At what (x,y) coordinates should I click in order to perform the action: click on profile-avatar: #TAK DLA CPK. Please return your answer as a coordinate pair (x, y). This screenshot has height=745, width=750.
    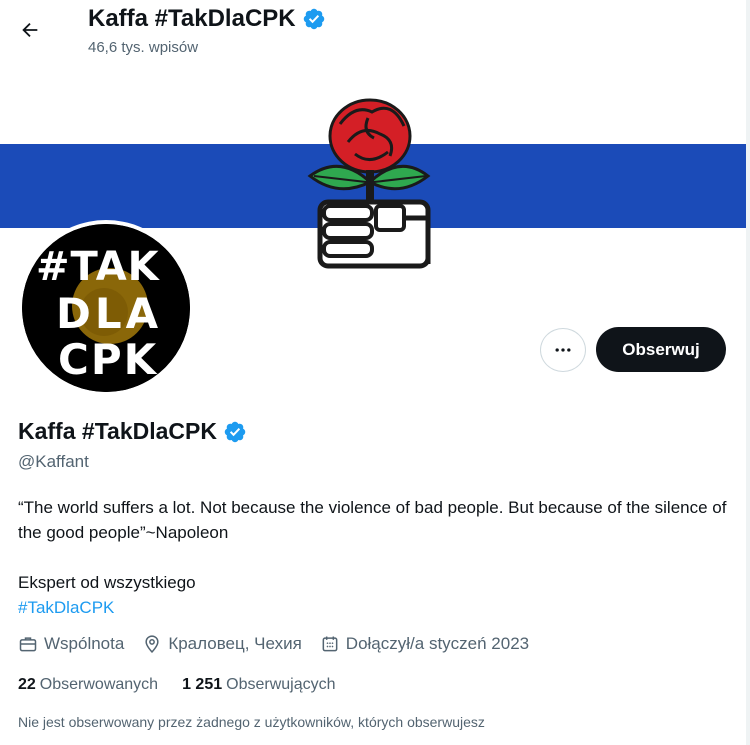
    Looking at the image, I should click on (106, 308).